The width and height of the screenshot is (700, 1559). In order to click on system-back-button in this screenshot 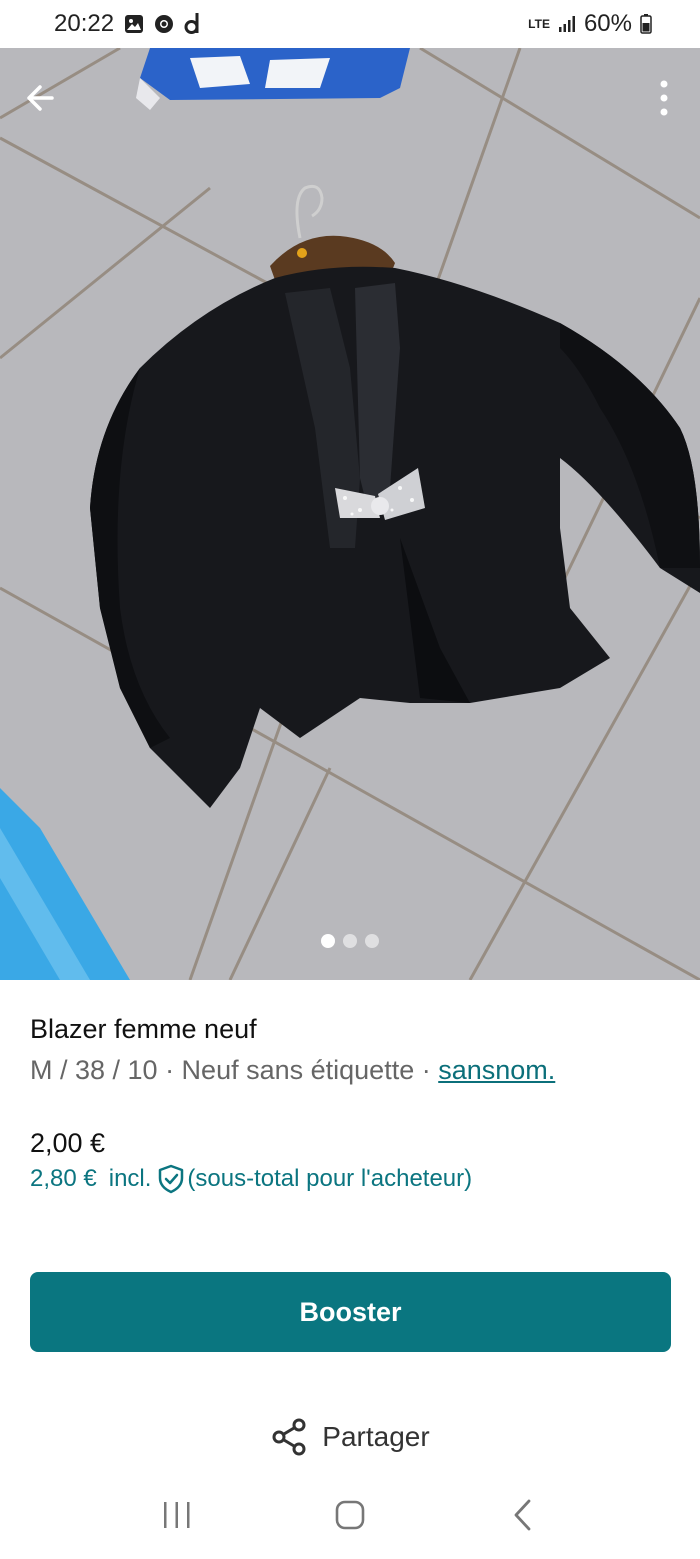, I will do `click(523, 1515)`.